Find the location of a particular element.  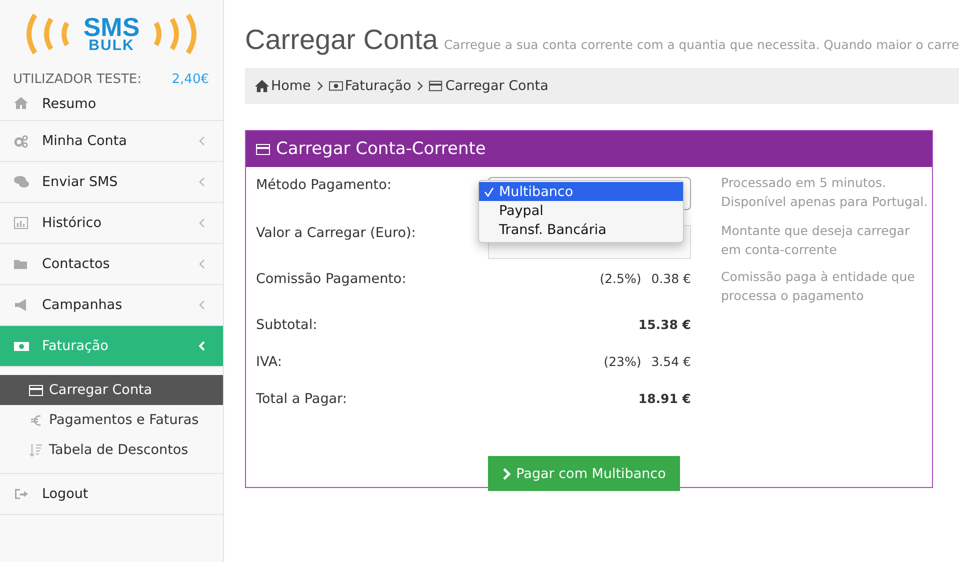

field-label: Subtotal: is located at coordinates (287, 324).